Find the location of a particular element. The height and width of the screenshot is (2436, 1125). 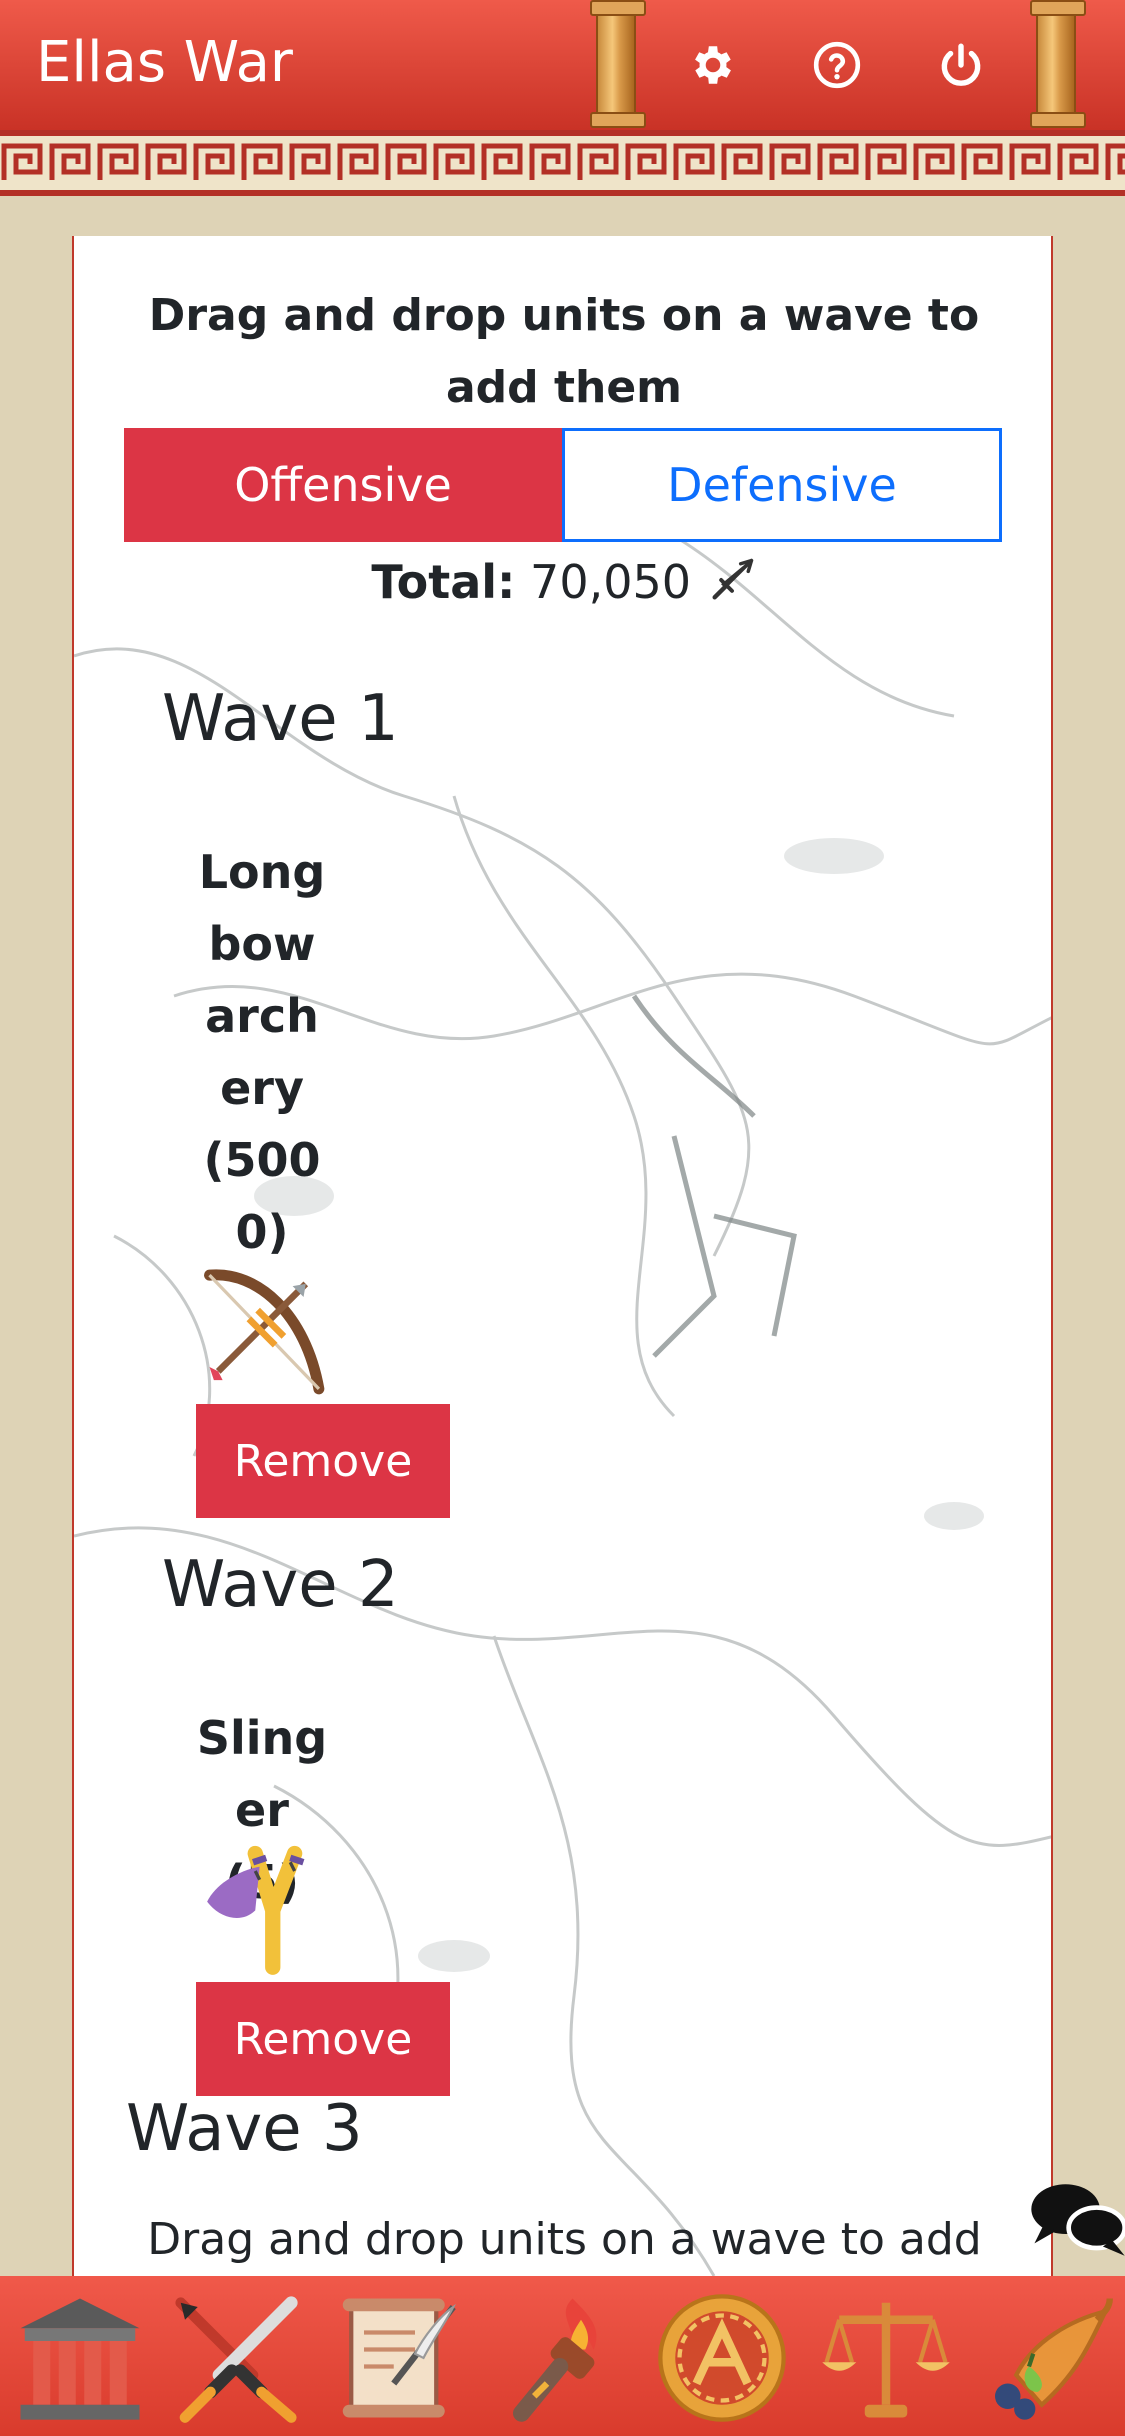

wave-2-title: Wave 2 is located at coordinates (280, 1585).